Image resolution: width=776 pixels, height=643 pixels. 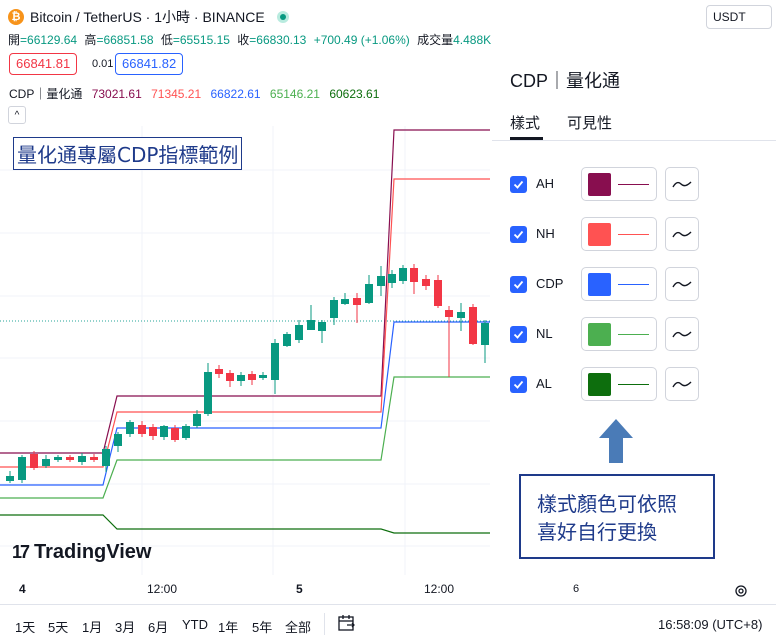 I want to click on indicator-ah-value: 73021.61, so click(x=116, y=94).